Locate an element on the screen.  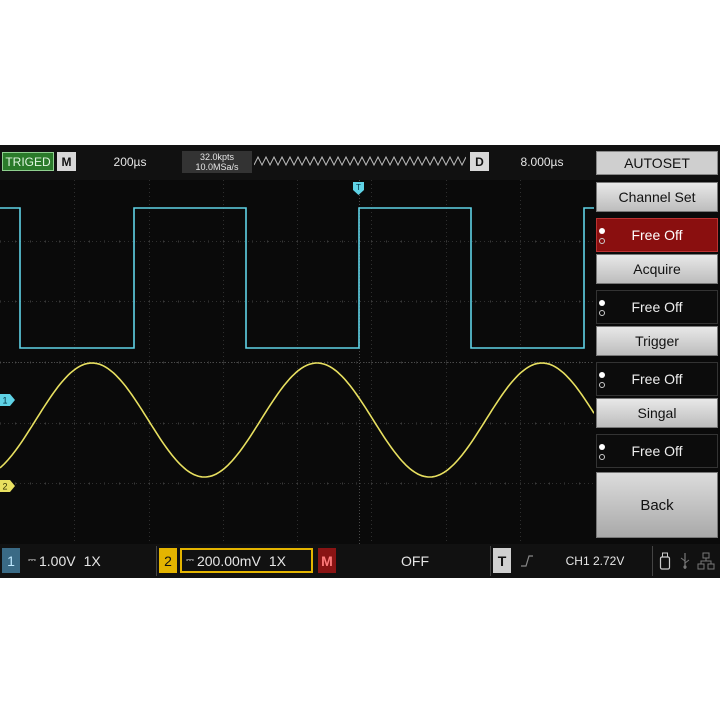
menu-singal-option: Free Off is located at coordinates (657, 451).